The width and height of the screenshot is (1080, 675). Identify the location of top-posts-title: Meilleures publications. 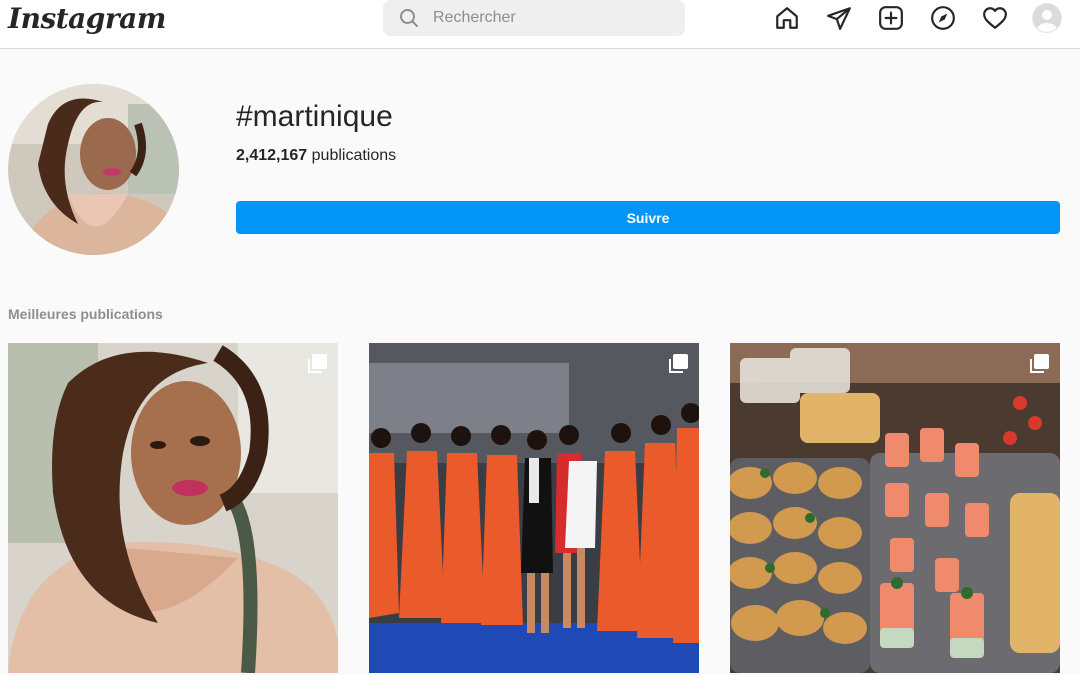
(85, 314).